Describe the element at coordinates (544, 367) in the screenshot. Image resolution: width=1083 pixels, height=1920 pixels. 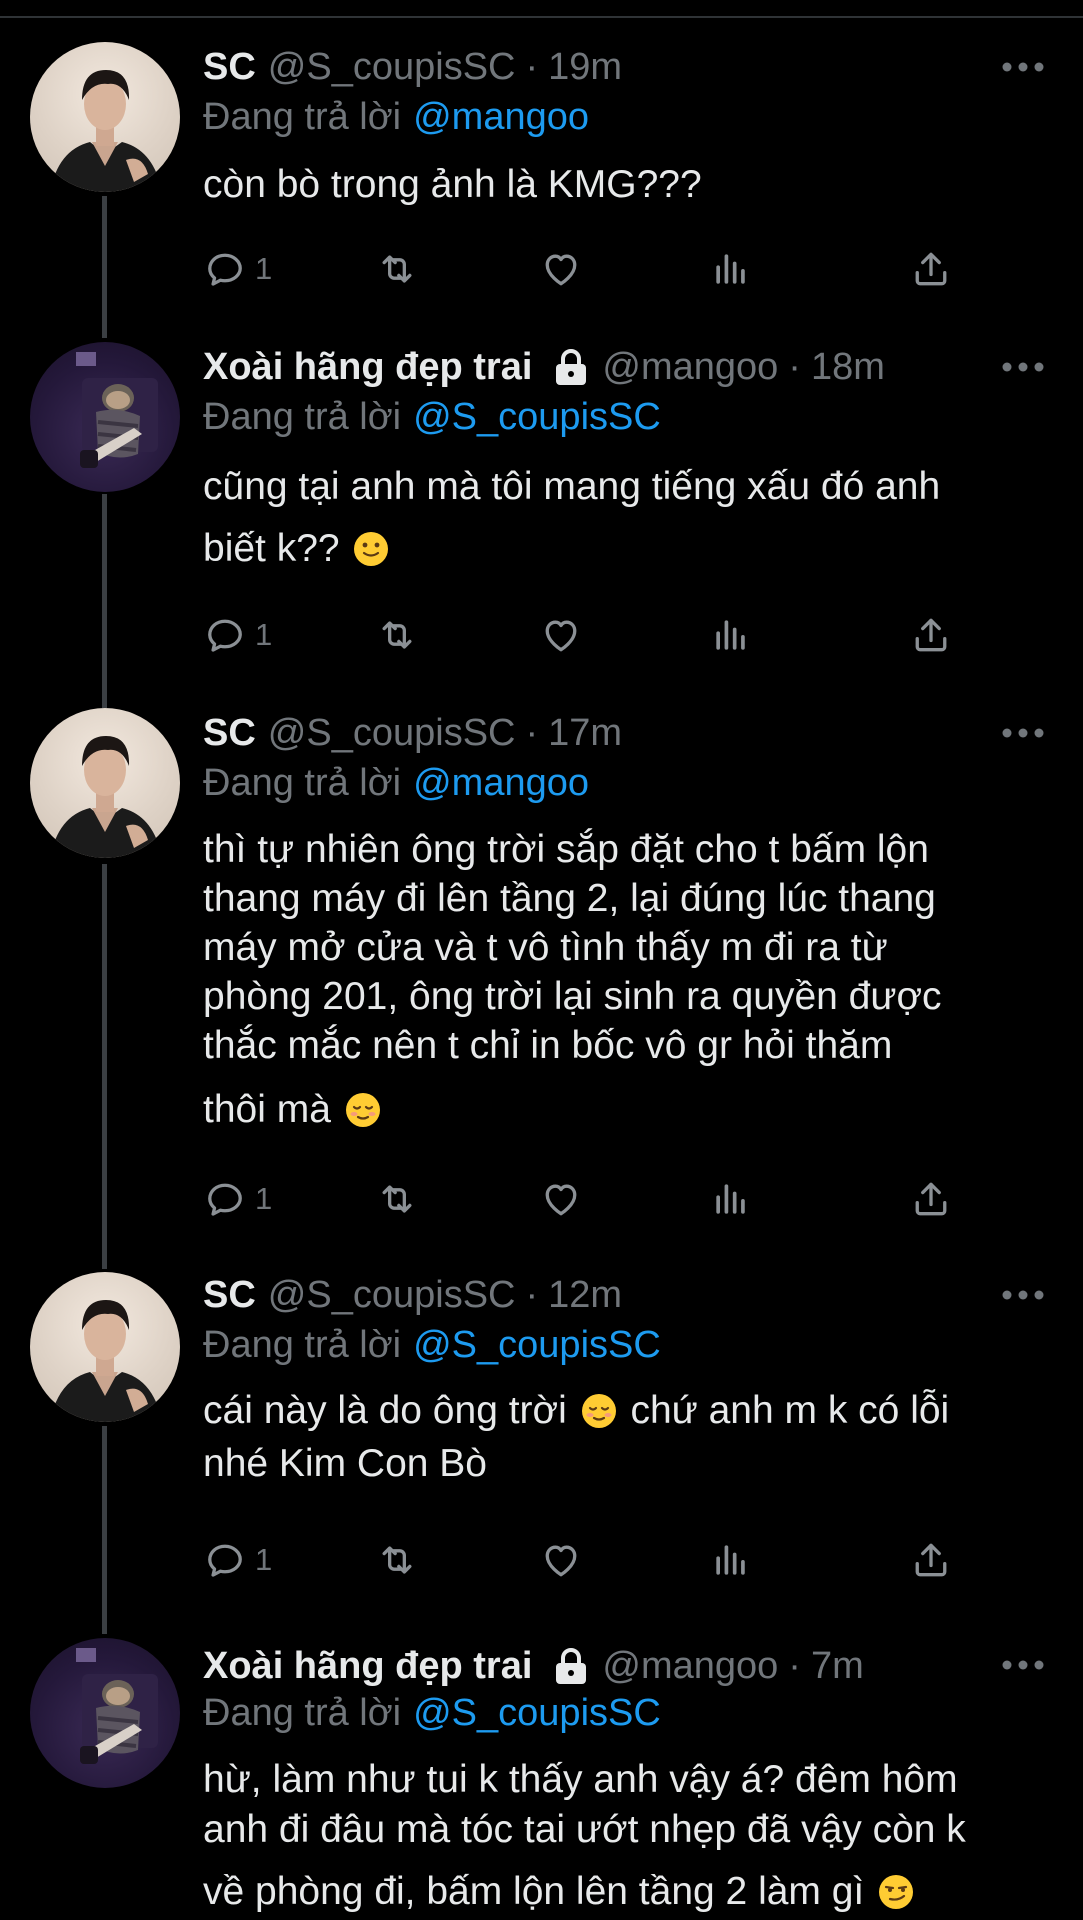
I see `tweet-header: Xoài hãng đẹp trai @mangoo · 18m` at that location.